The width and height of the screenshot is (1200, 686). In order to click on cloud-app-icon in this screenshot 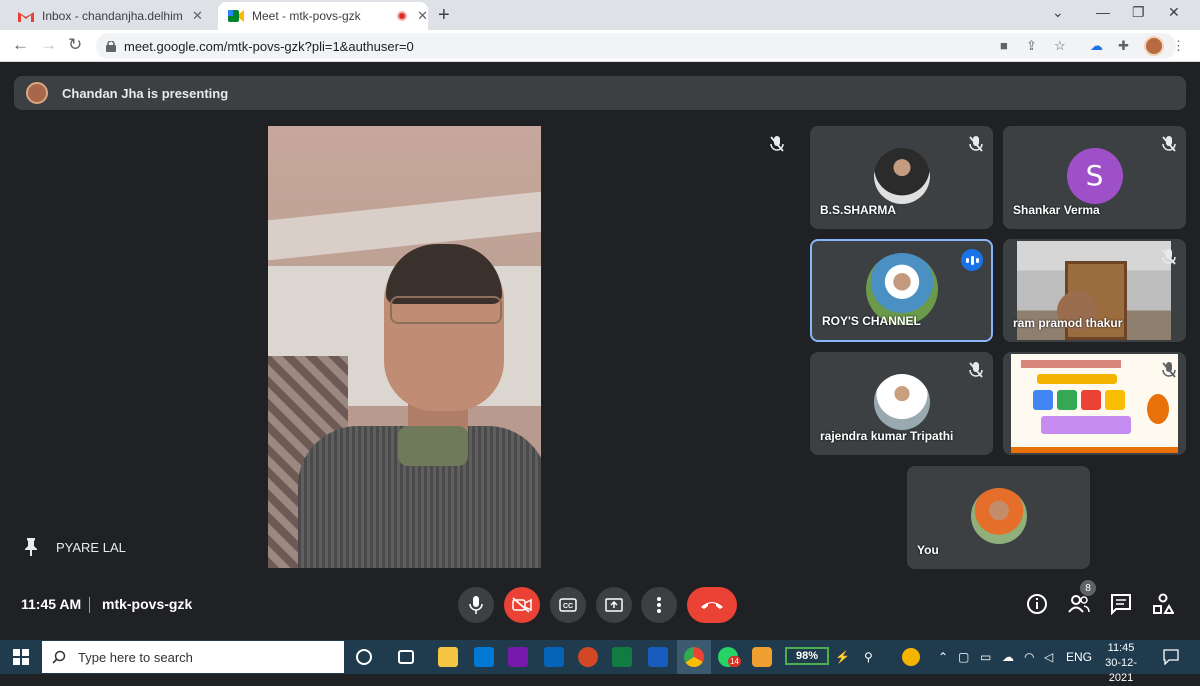, I will do `click(762, 657)`.